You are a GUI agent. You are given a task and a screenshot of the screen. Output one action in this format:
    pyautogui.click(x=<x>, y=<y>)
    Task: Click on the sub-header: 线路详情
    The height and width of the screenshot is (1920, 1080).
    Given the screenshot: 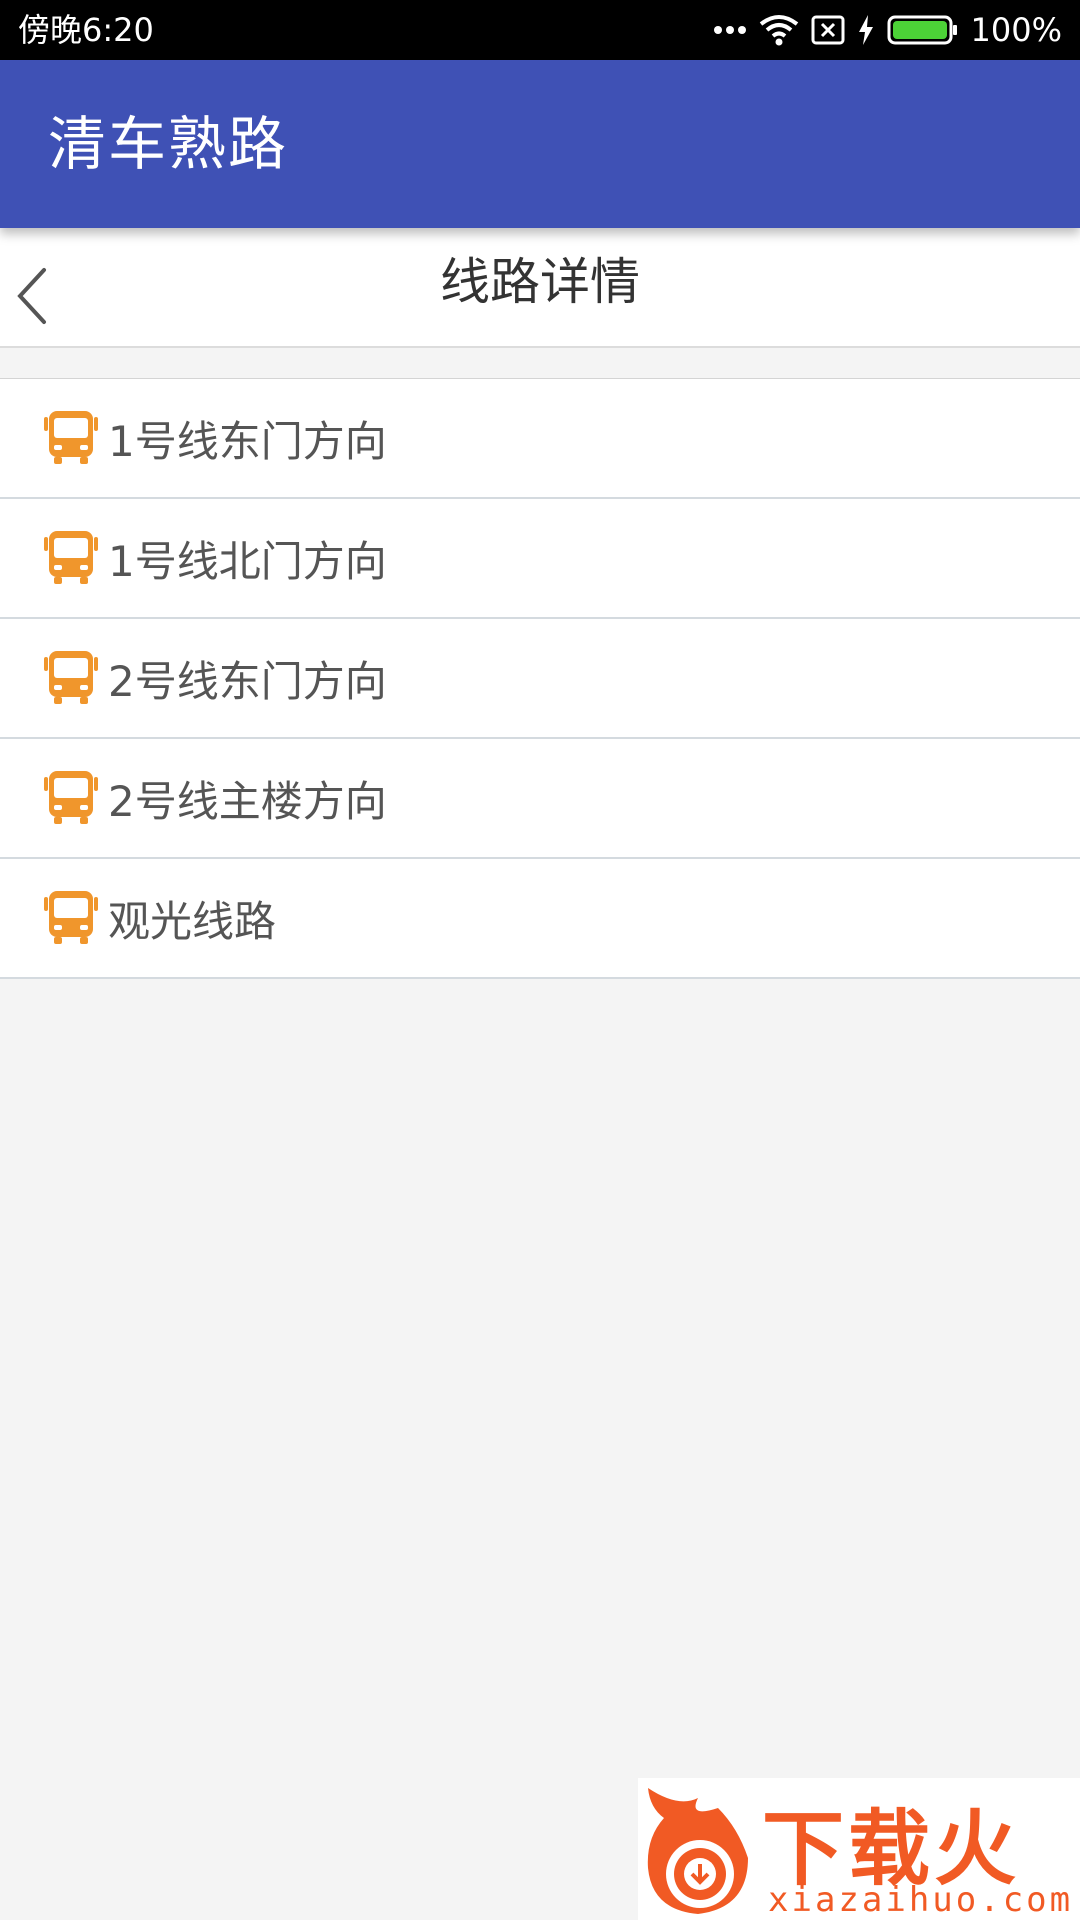 What is the action you would take?
    pyautogui.click(x=540, y=288)
    